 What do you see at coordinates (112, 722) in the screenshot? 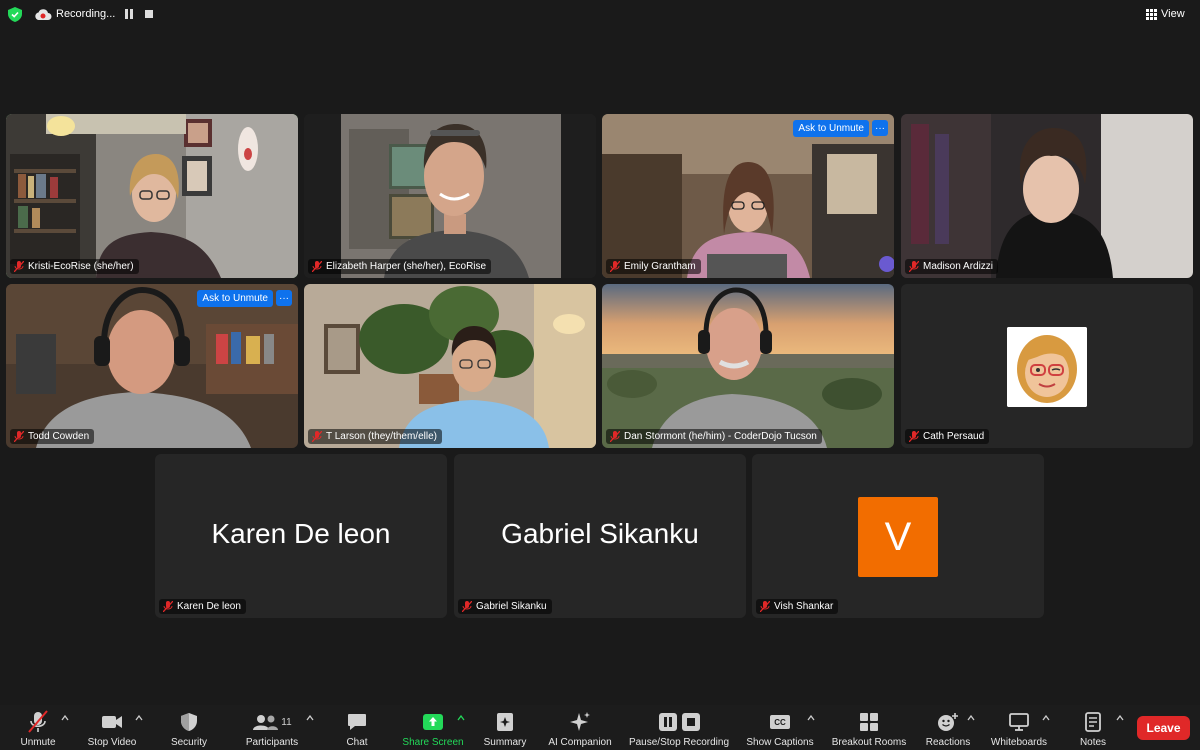
I see `video-camera-icon` at bounding box center [112, 722].